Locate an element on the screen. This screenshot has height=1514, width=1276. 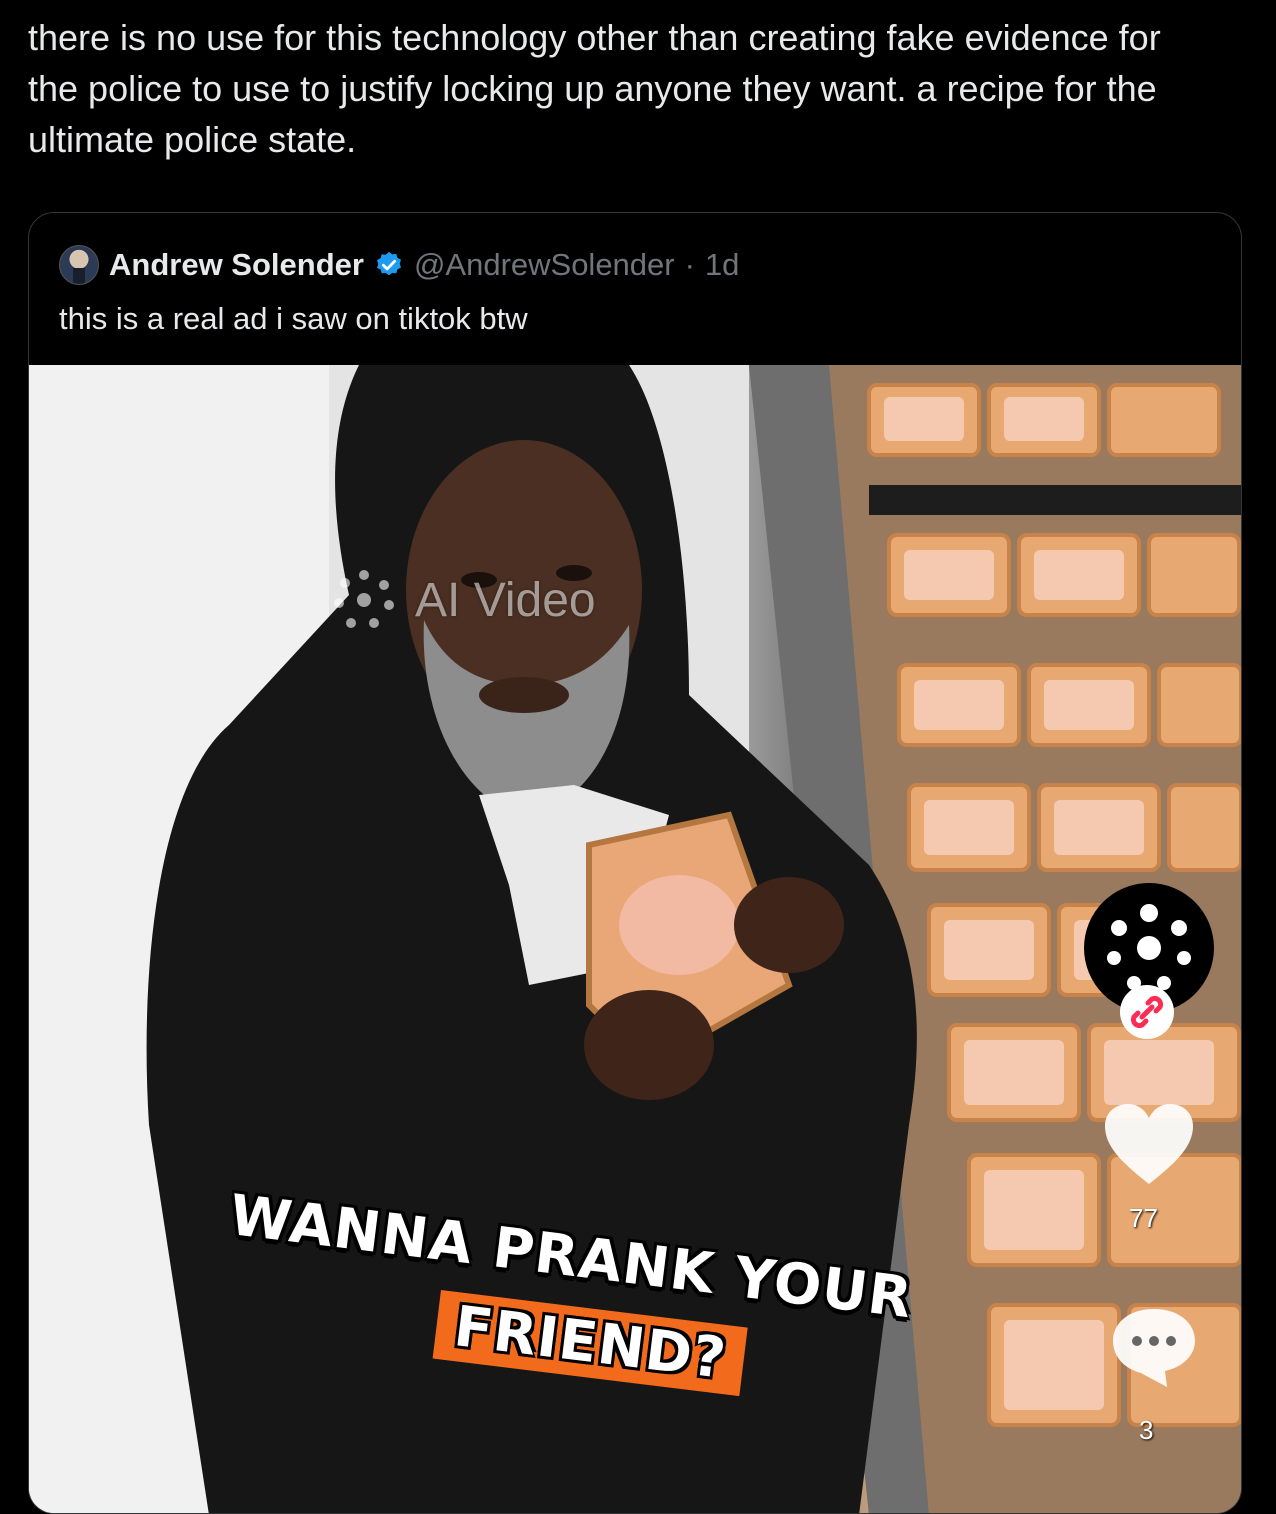
author-handle: @AndrewSolender is located at coordinates (544, 265).